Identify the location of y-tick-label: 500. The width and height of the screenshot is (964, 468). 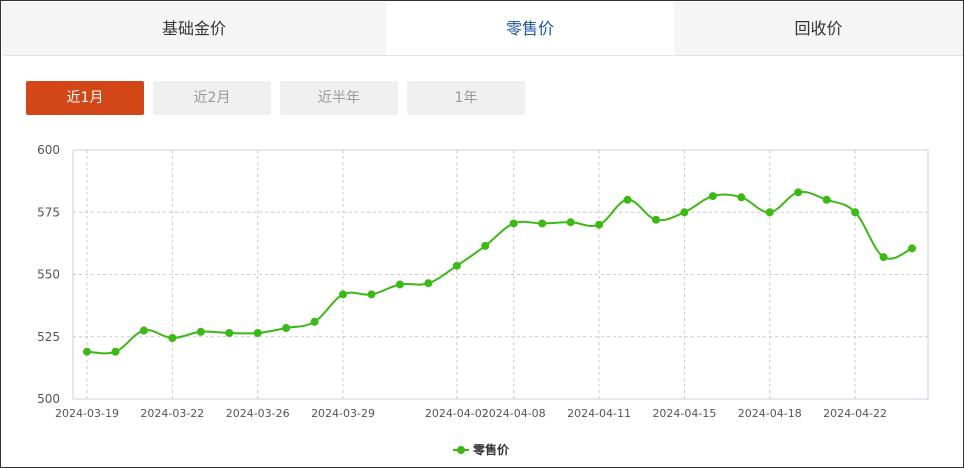
(48, 399).